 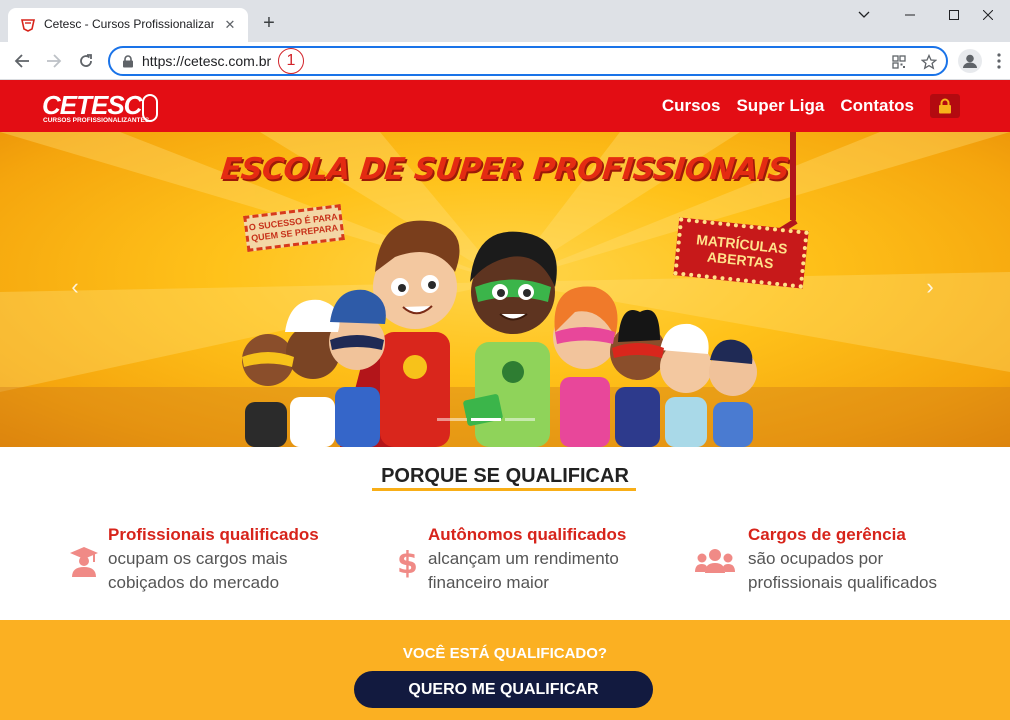 I want to click on bookmark-star-icon, so click(x=929, y=62).